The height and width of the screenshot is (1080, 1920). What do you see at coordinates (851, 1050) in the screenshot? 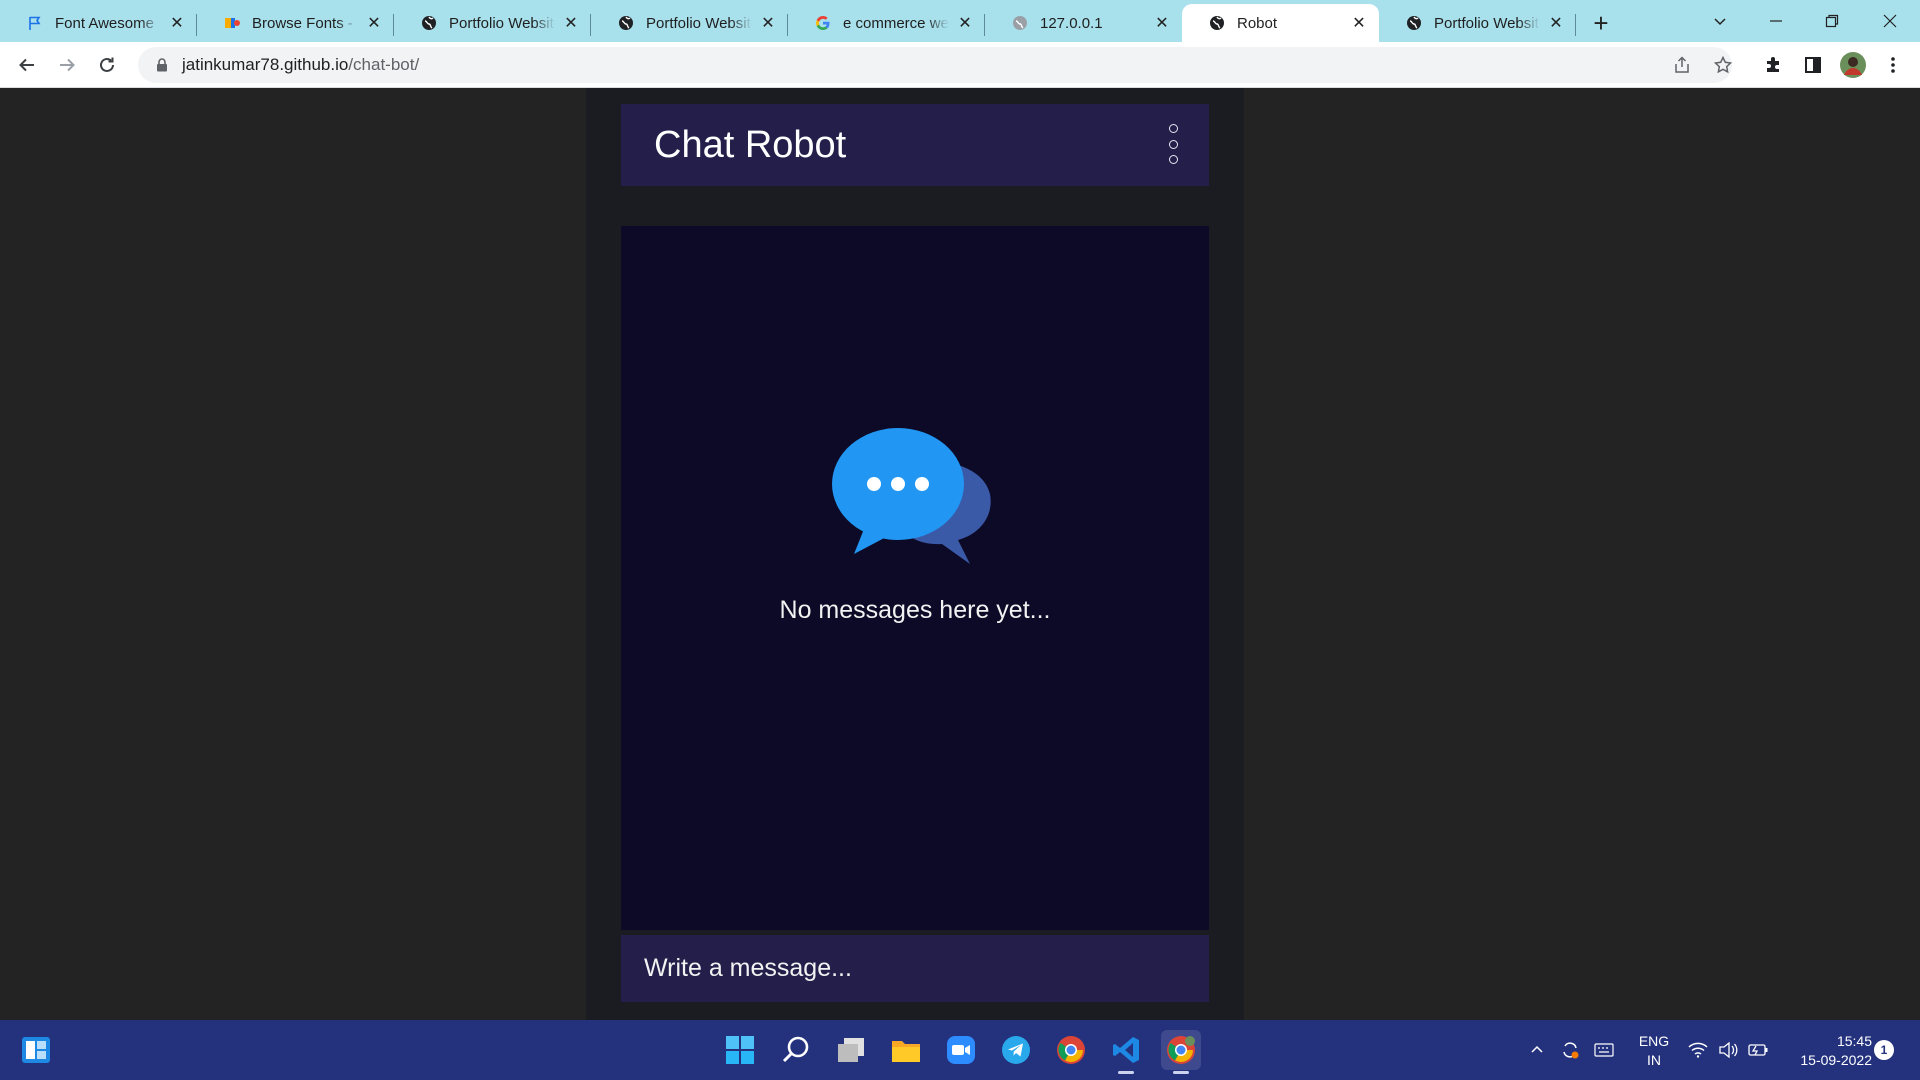
I see `task-view-icon` at bounding box center [851, 1050].